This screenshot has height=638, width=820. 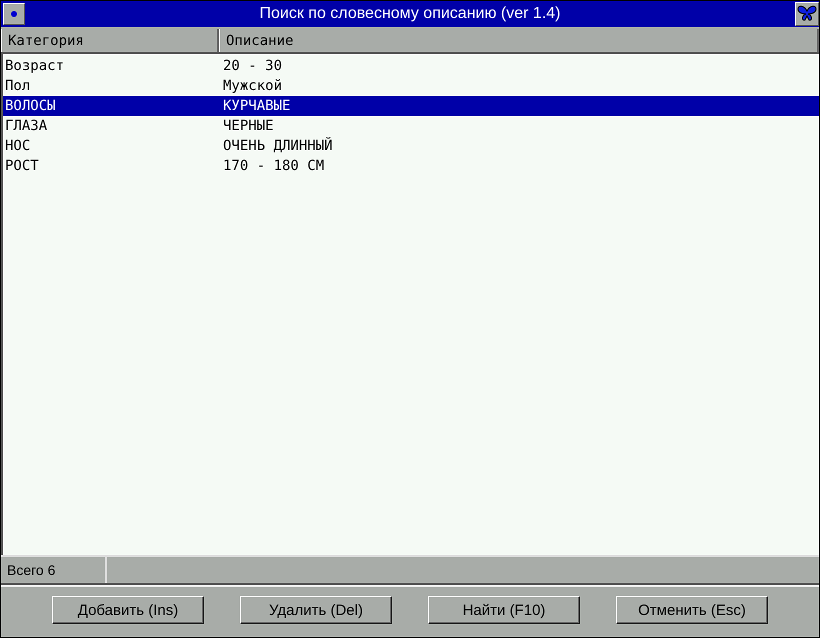 I want to click on list-row: ГЛАЗА ЧЕРНЫЕ, so click(x=411, y=126).